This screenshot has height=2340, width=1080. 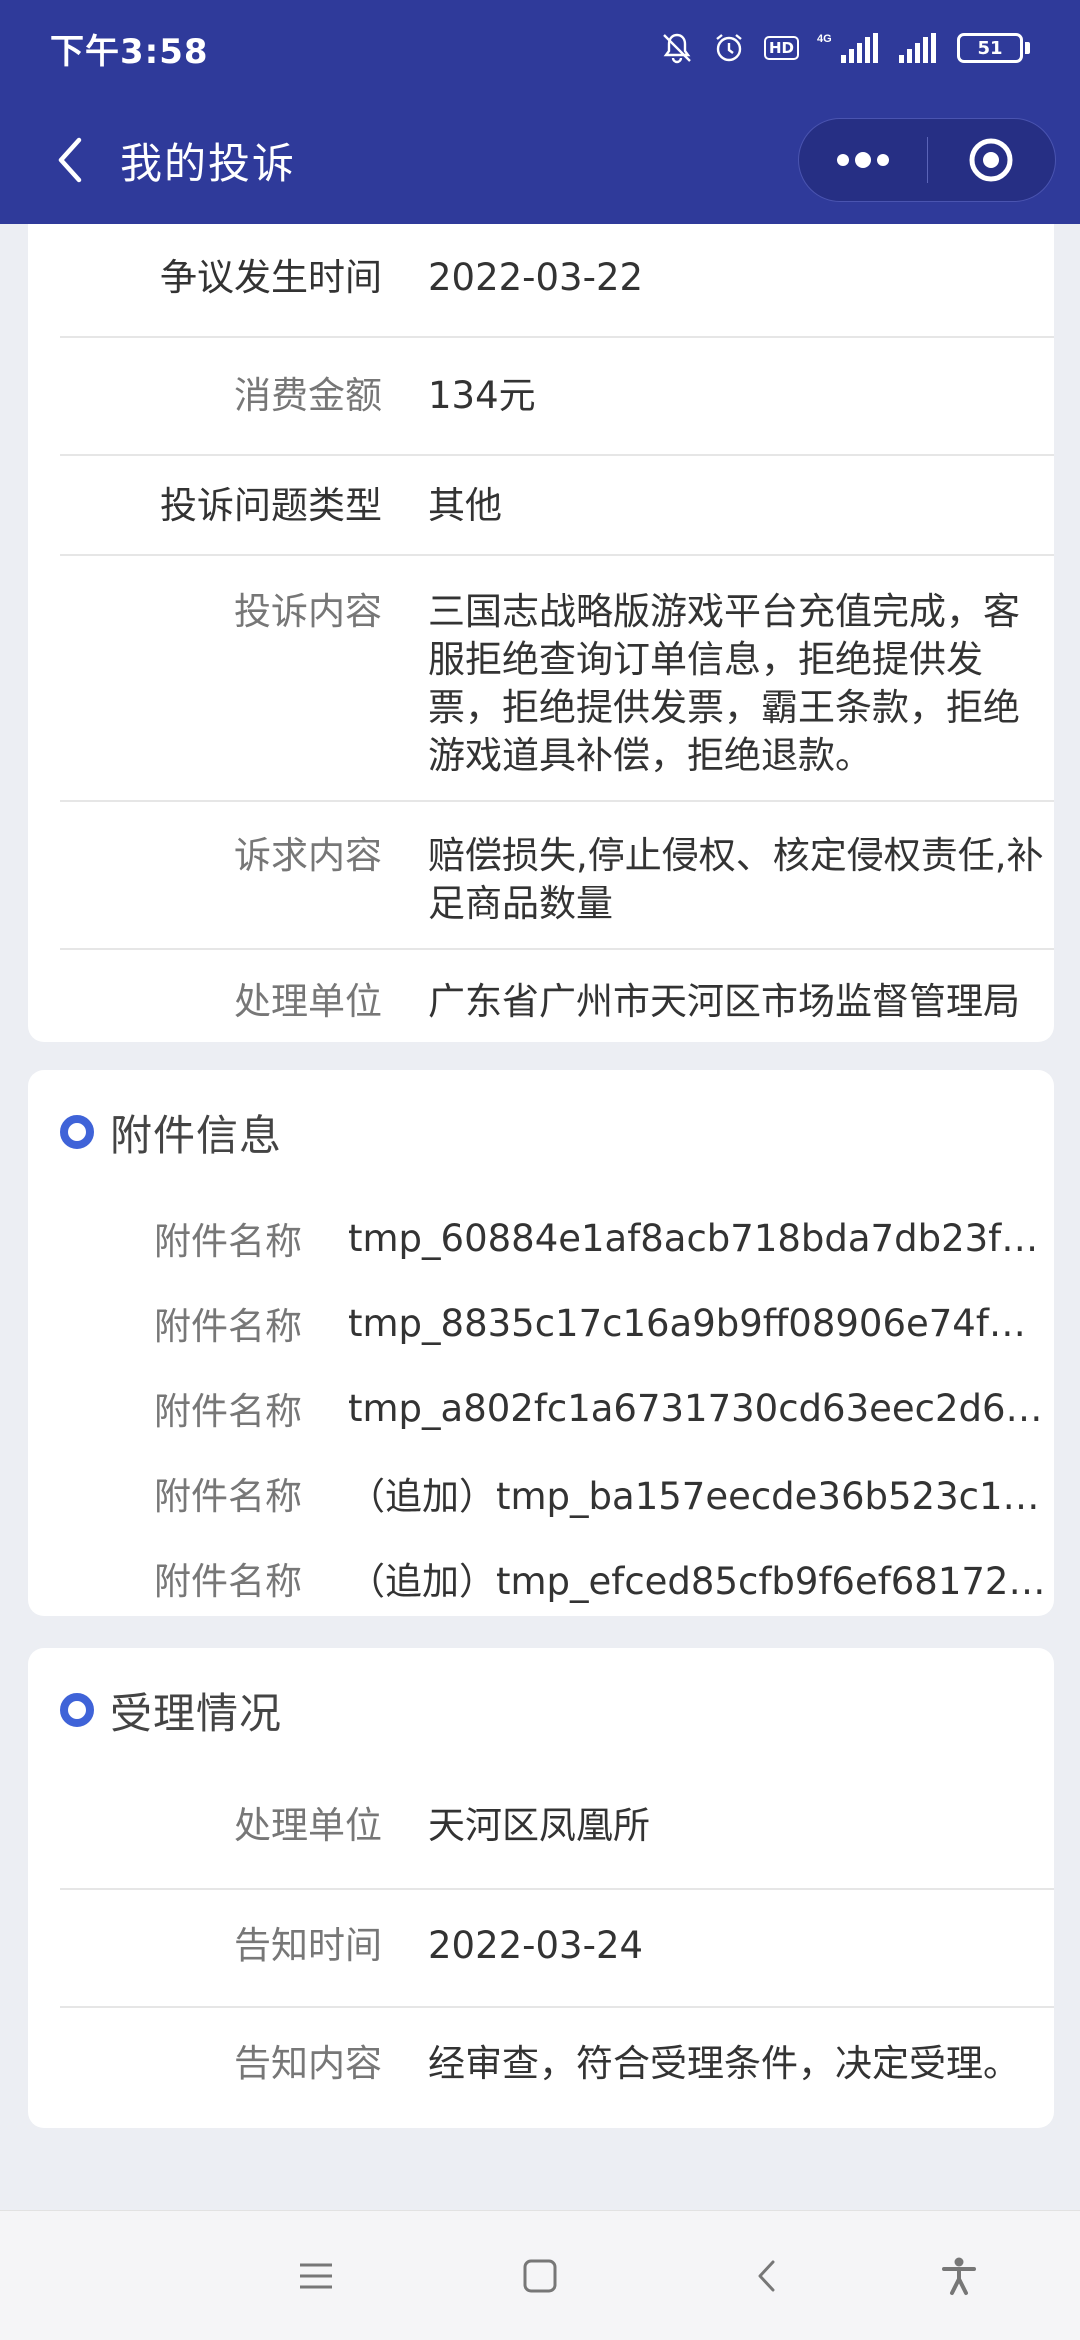 What do you see at coordinates (724, 2063) in the screenshot?
I see `acceptance-value: 经审查，符合受理条件，决定受理。` at bounding box center [724, 2063].